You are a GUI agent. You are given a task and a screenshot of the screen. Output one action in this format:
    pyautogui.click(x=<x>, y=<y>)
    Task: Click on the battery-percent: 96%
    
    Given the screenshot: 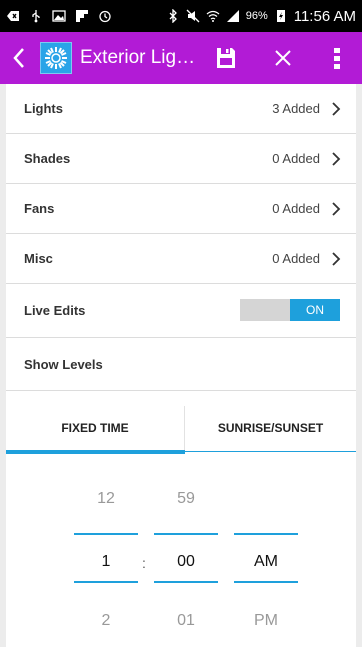 What is the action you would take?
    pyautogui.click(x=256, y=16)
    